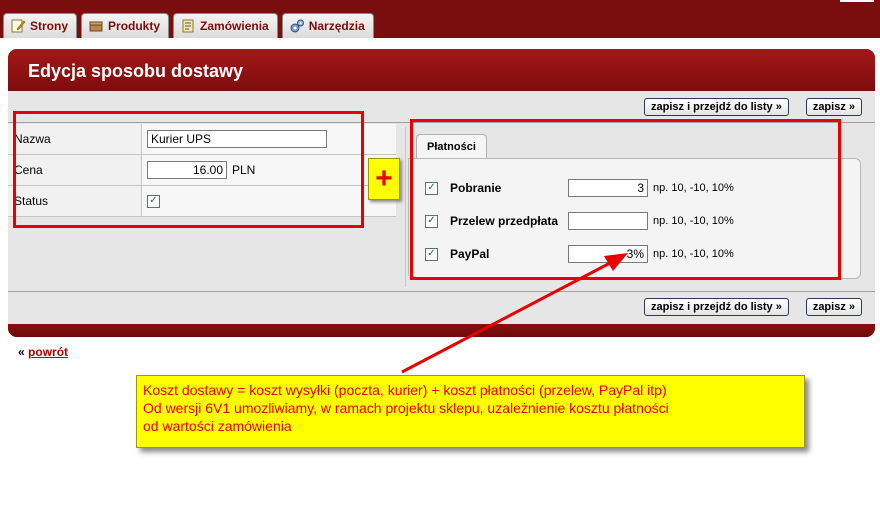 The height and width of the screenshot is (516, 880). I want to click on tab-narzedzia: Narzędzia, so click(327, 25).